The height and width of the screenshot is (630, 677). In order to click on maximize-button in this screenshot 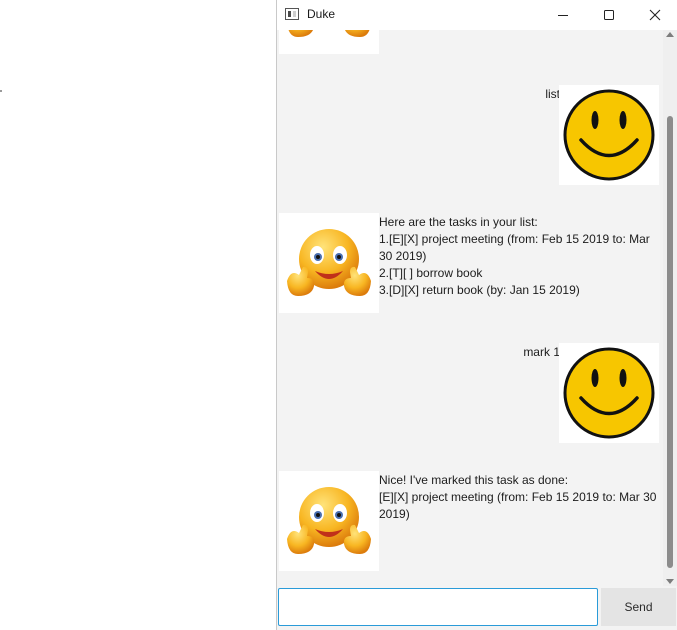, I will do `click(609, 15)`.